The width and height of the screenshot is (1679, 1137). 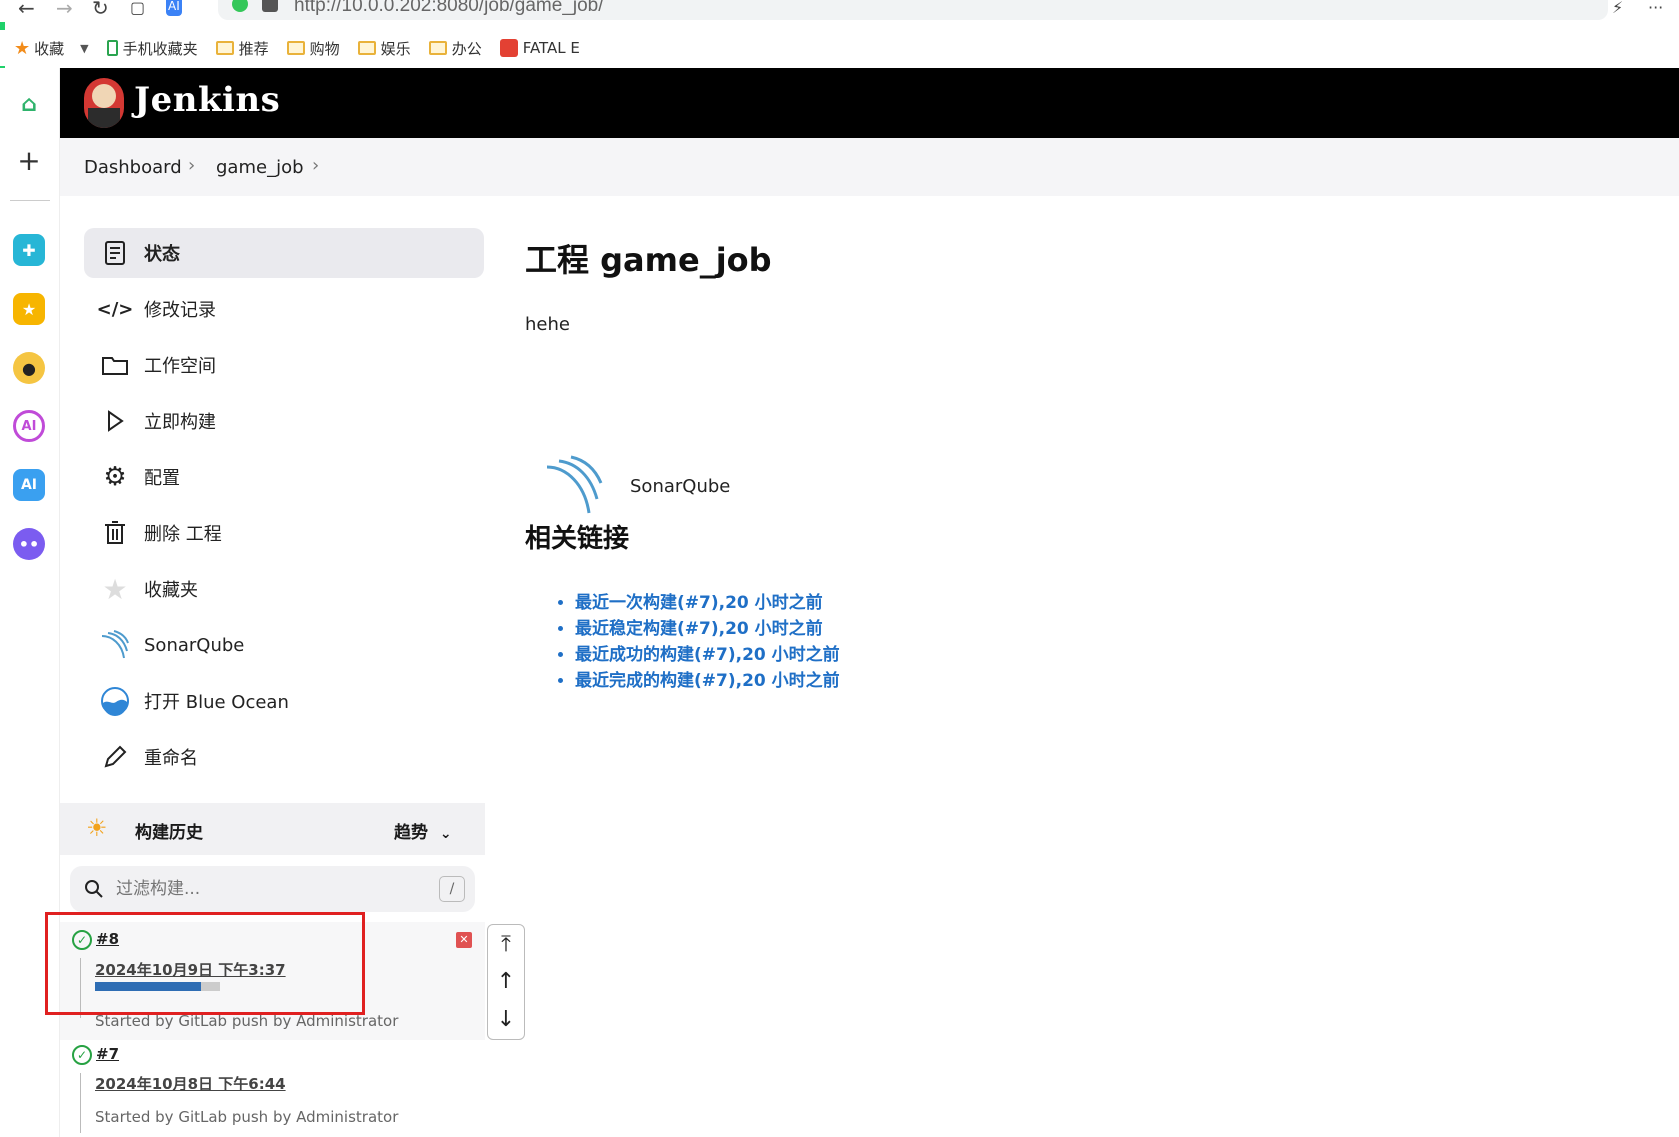 I want to click on jenkins-logo-icon, so click(x=104, y=103).